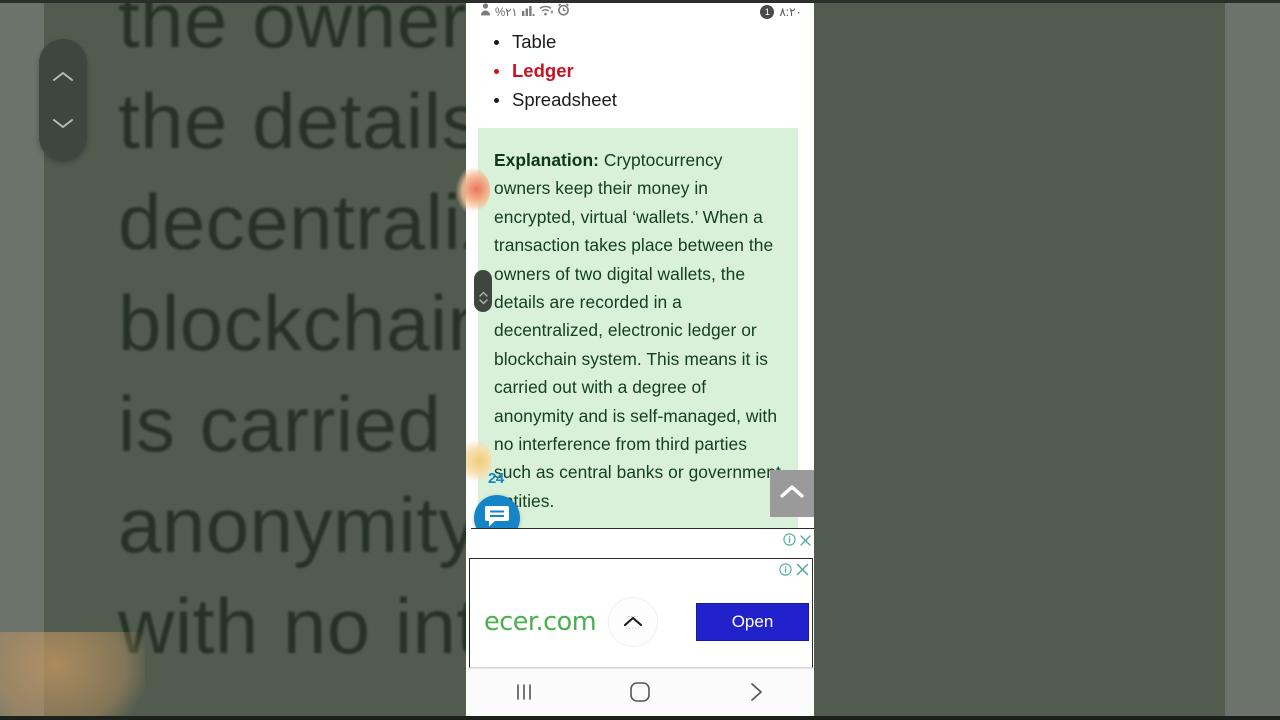 Image resolution: width=1280 pixels, height=720 pixels. I want to click on status-bar: %٢١ 1 ٨:٢٠, so click(640, 12).